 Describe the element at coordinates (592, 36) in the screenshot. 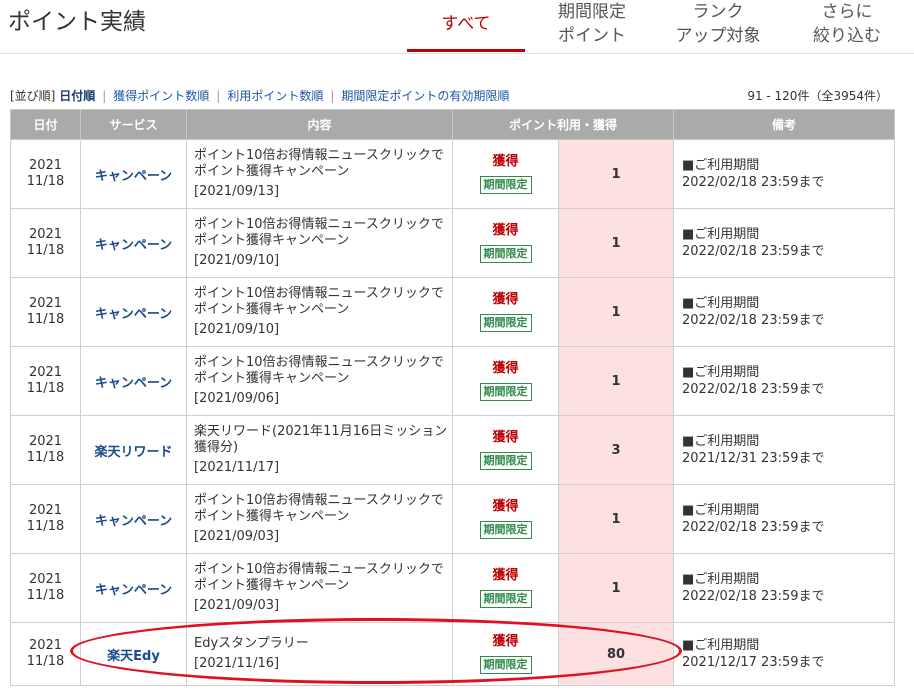

I see `tab-limited-points-line2: ポイント` at that location.